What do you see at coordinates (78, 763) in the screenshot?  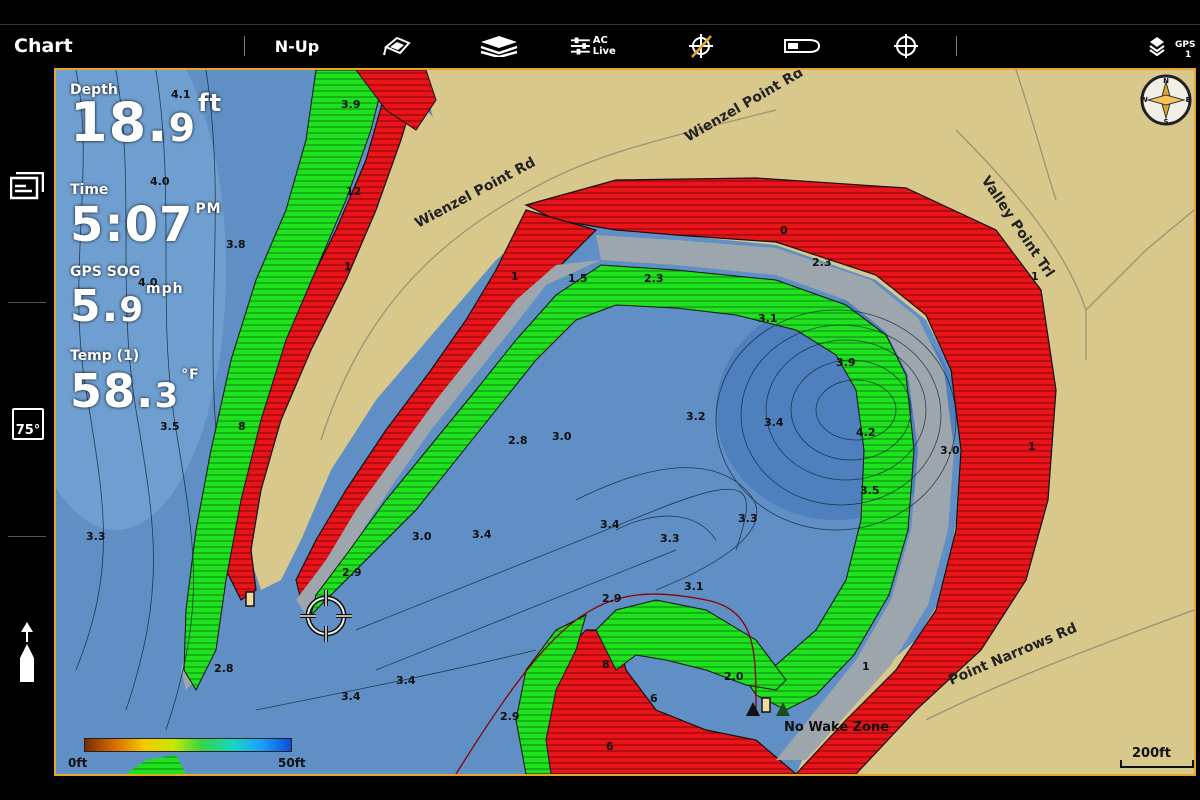 I see `legend-min-label: 0ft` at bounding box center [78, 763].